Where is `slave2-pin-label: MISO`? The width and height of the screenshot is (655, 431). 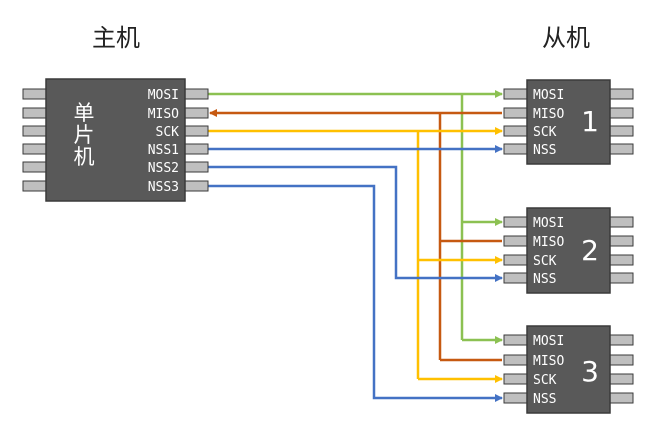
slave2-pin-label: MISO is located at coordinates (548, 242).